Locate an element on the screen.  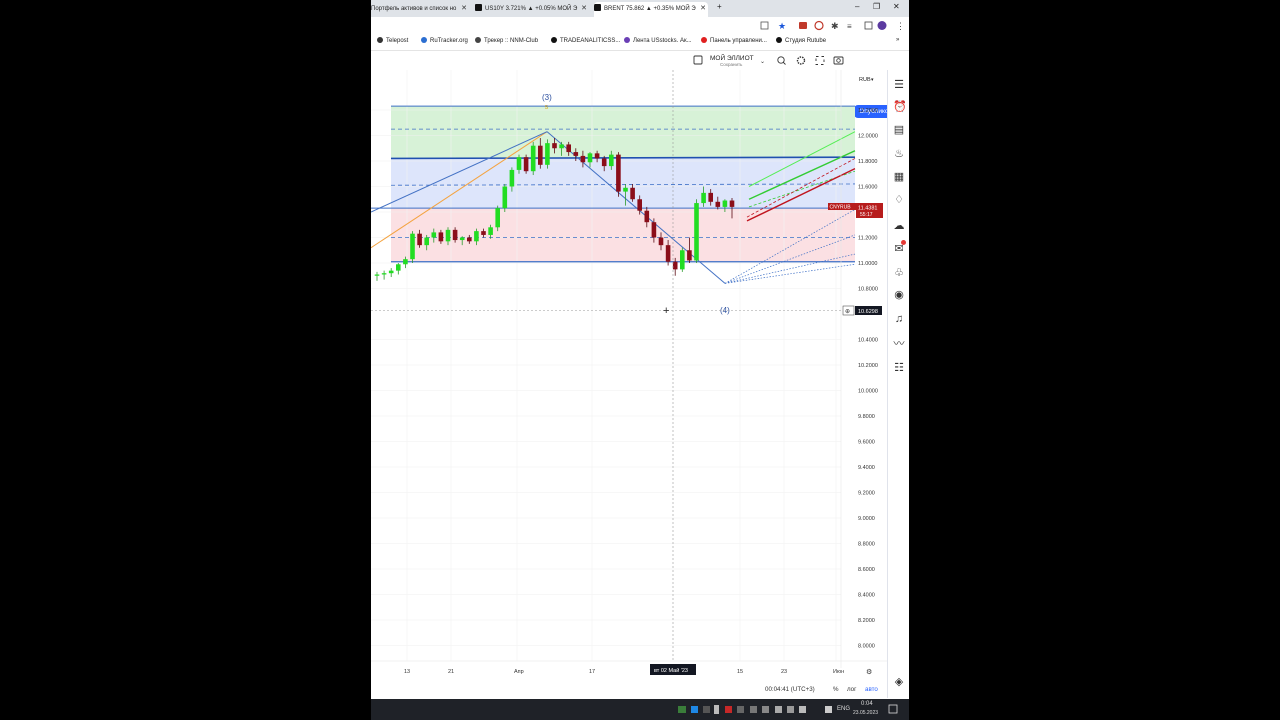
camera-icon is located at coordinates (838, 60).